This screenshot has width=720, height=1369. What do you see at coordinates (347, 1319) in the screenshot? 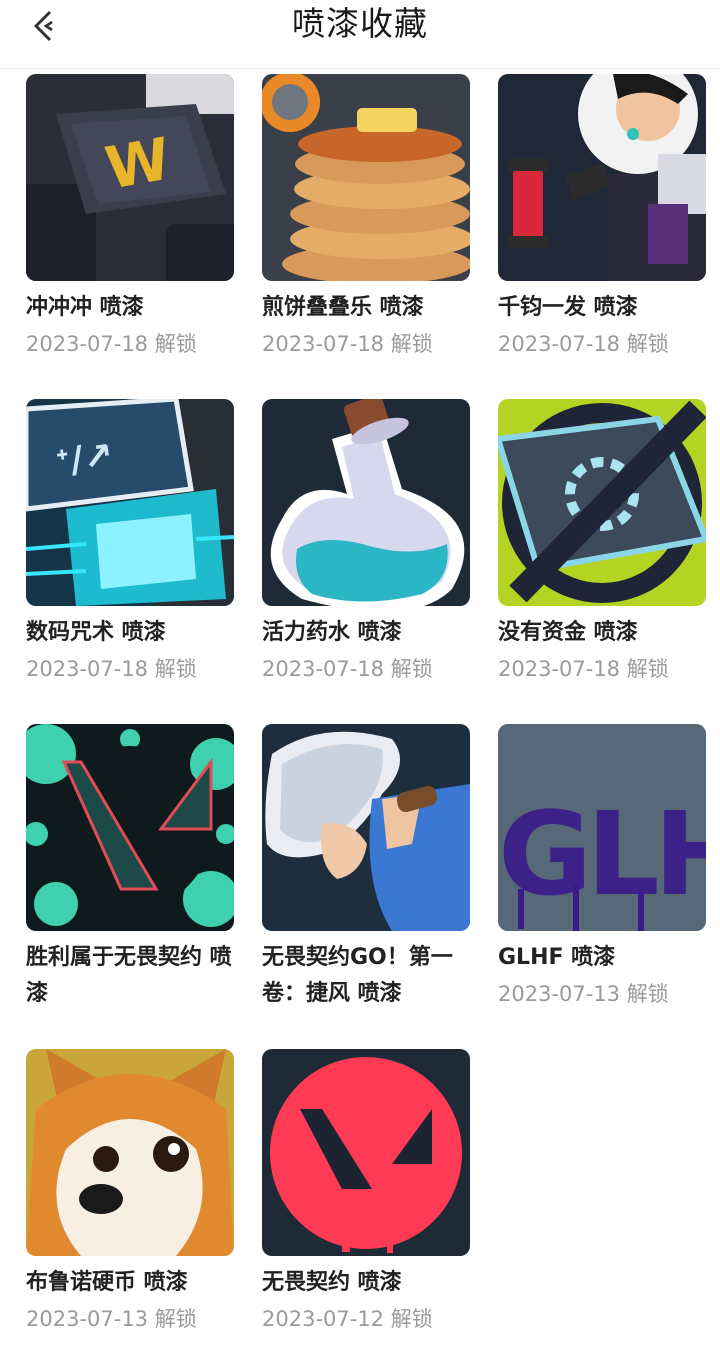
I see `spray-unlock-date: 2023-07-12 解锁` at bounding box center [347, 1319].